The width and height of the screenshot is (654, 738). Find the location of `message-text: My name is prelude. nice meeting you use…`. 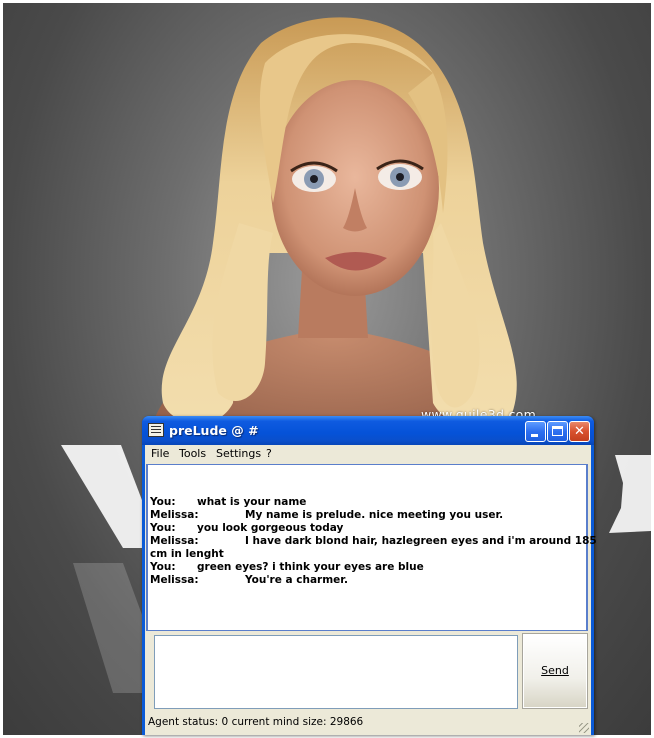

message-text: My name is prelude. nice meeting you use… is located at coordinates (374, 515).